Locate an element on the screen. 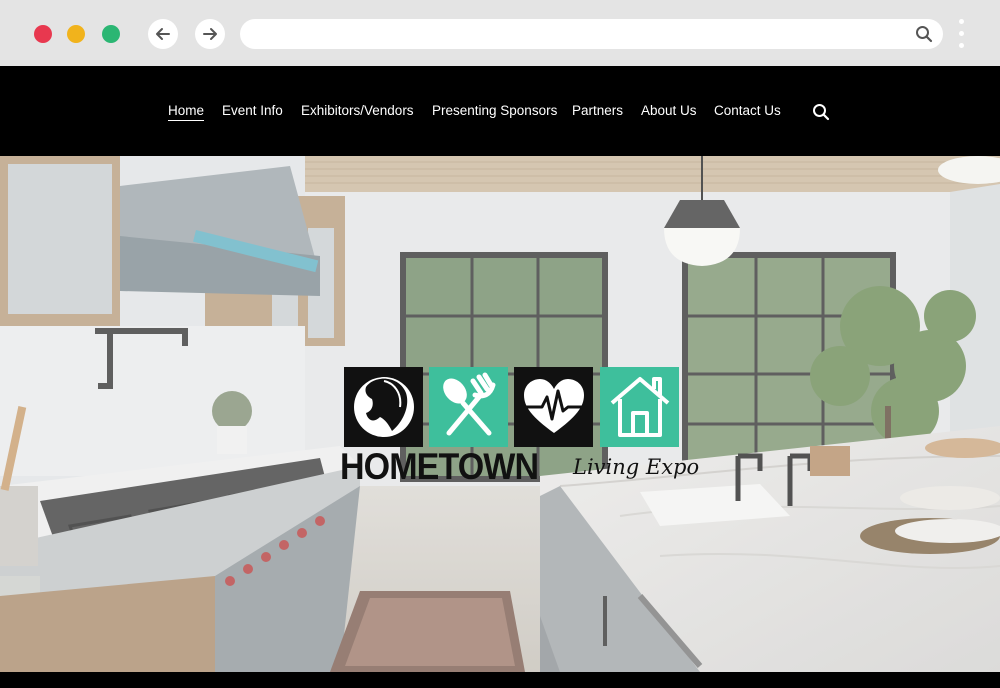 The height and width of the screenshot is (688, 1000). hometown-logo: HOMETOWN Living Expo is located at coordinates (519, 428).